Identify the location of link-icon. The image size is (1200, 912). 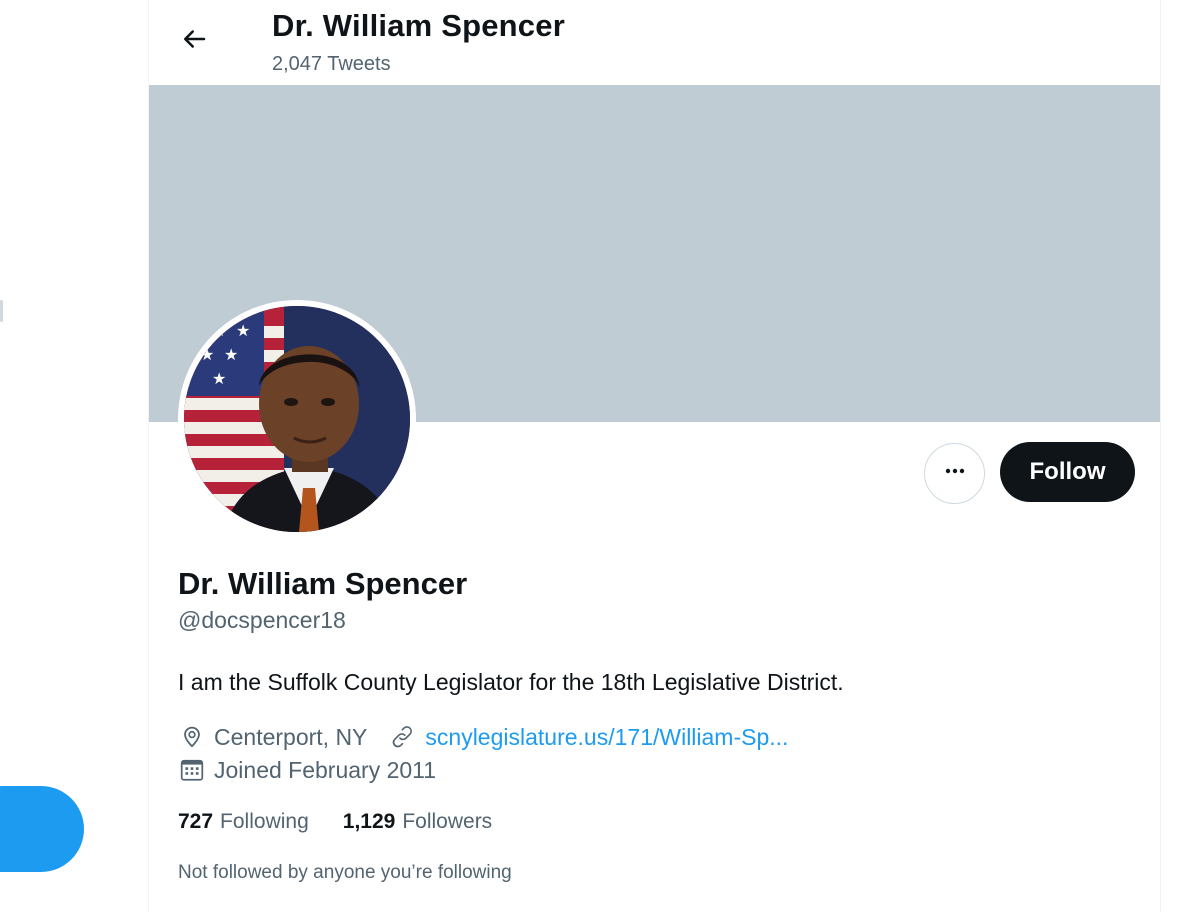
(403, 737).